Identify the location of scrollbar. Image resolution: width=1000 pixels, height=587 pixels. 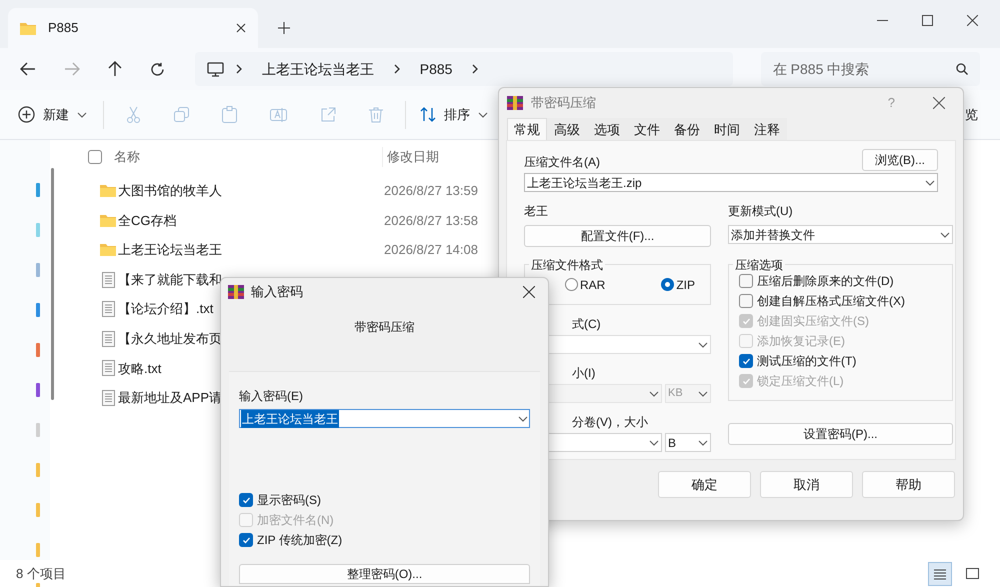
(52, 284).